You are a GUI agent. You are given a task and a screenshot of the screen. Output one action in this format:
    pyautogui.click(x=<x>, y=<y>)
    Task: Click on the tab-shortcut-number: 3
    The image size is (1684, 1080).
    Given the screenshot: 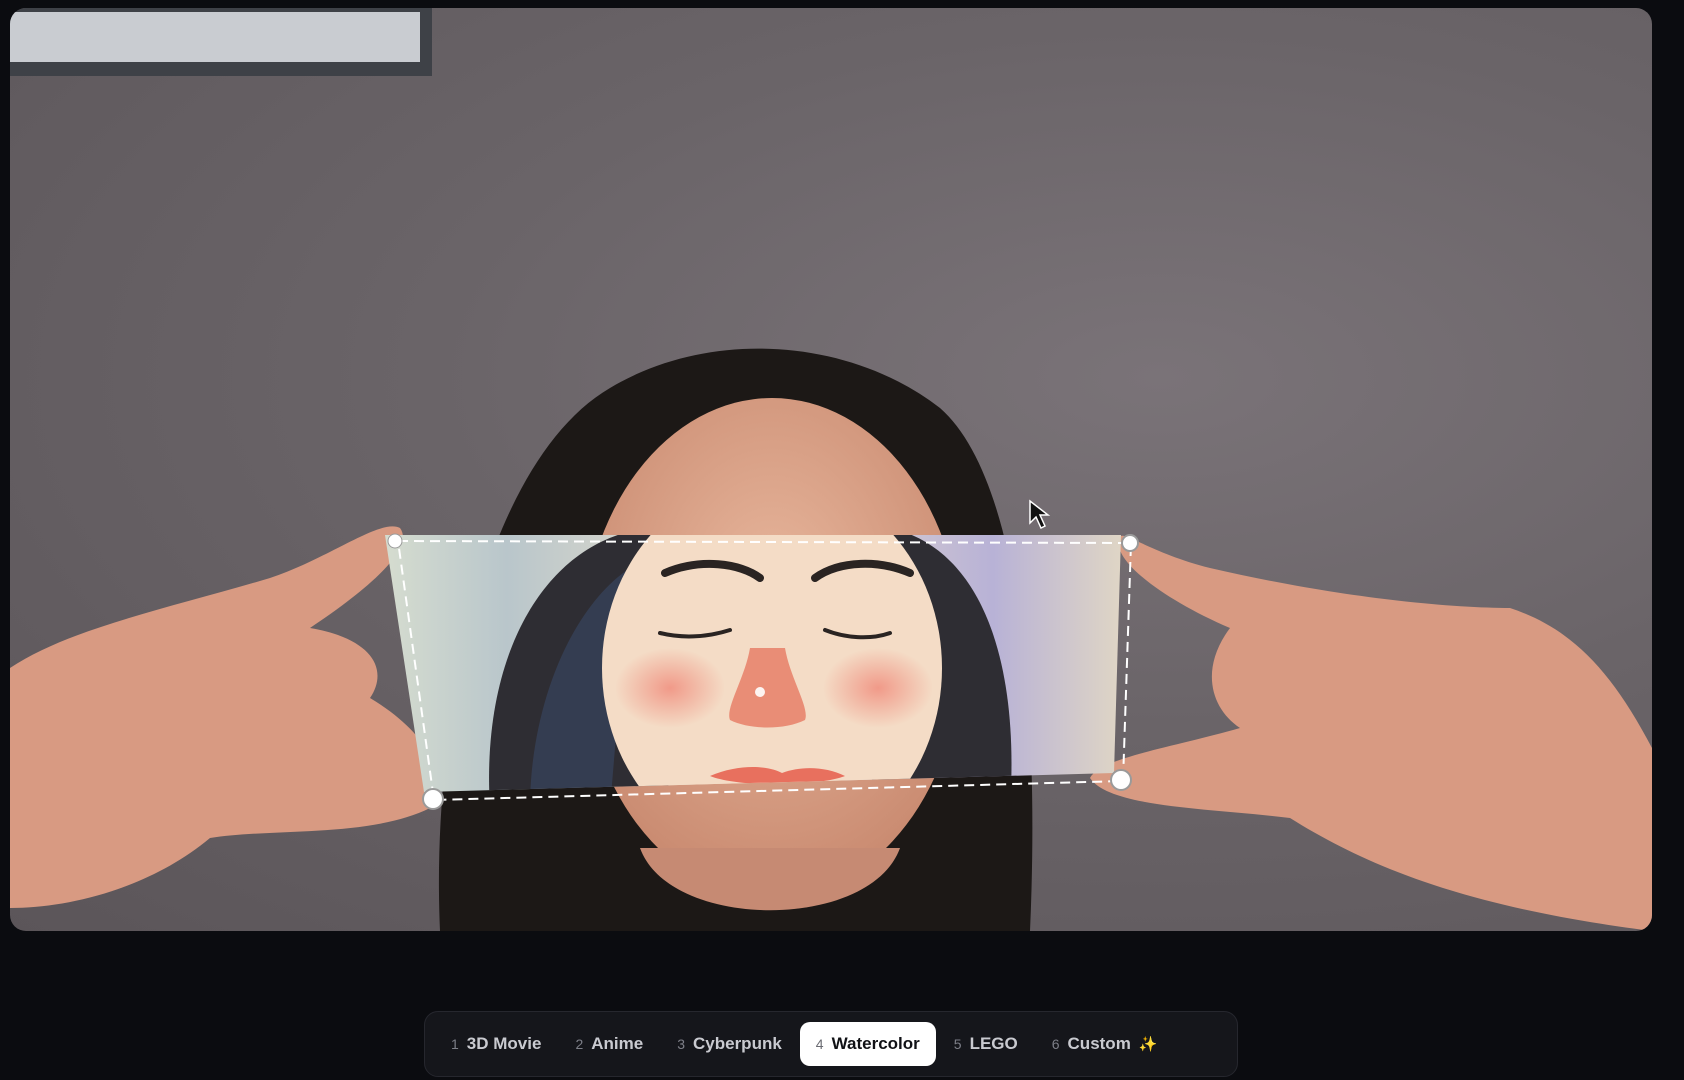 What is the action you would take?
    pyautogui.click(x=681, y=1044)
    